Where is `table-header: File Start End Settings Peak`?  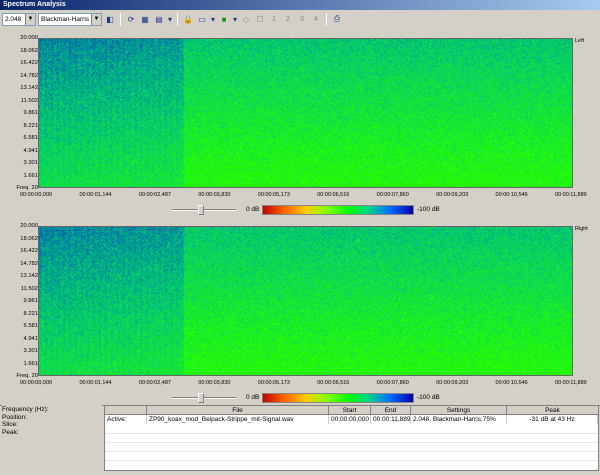 table-header: File Start End Settings Peak is located at coordinates (351, 410).